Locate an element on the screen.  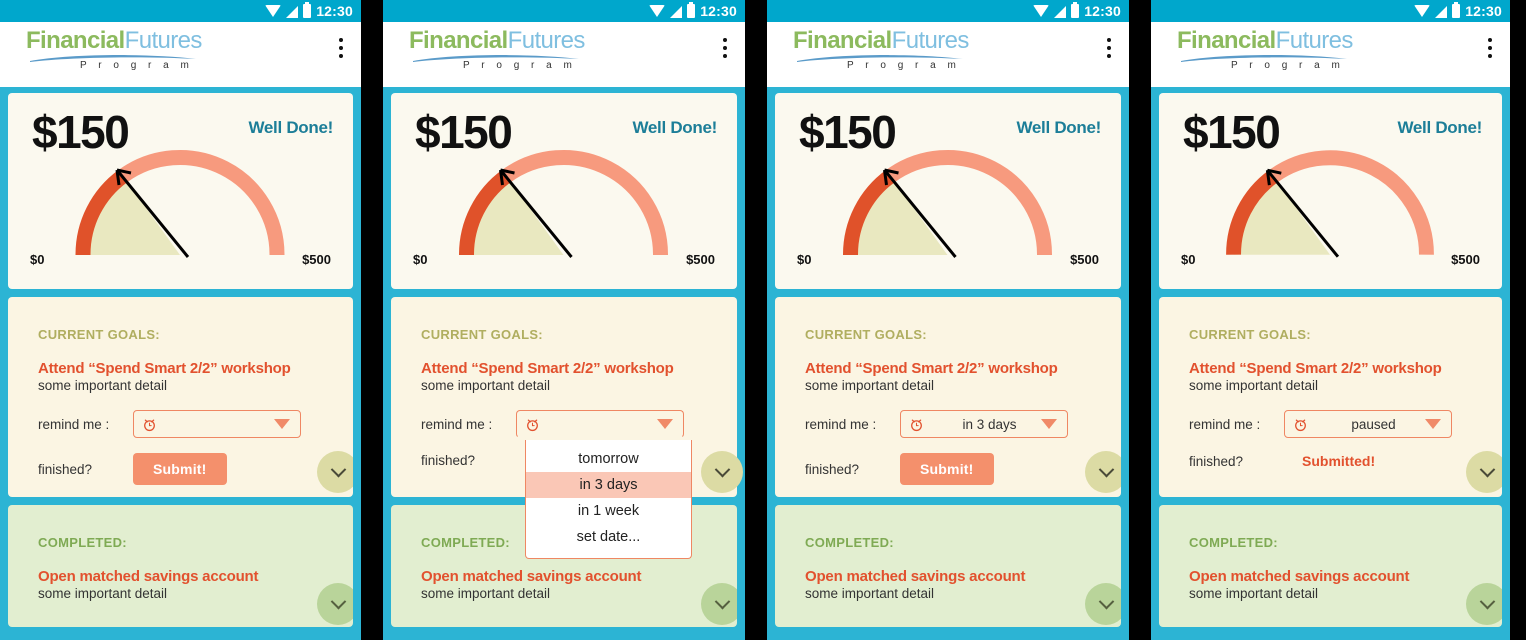
reminder-row: remind me : is located at coordinates (180, 424).